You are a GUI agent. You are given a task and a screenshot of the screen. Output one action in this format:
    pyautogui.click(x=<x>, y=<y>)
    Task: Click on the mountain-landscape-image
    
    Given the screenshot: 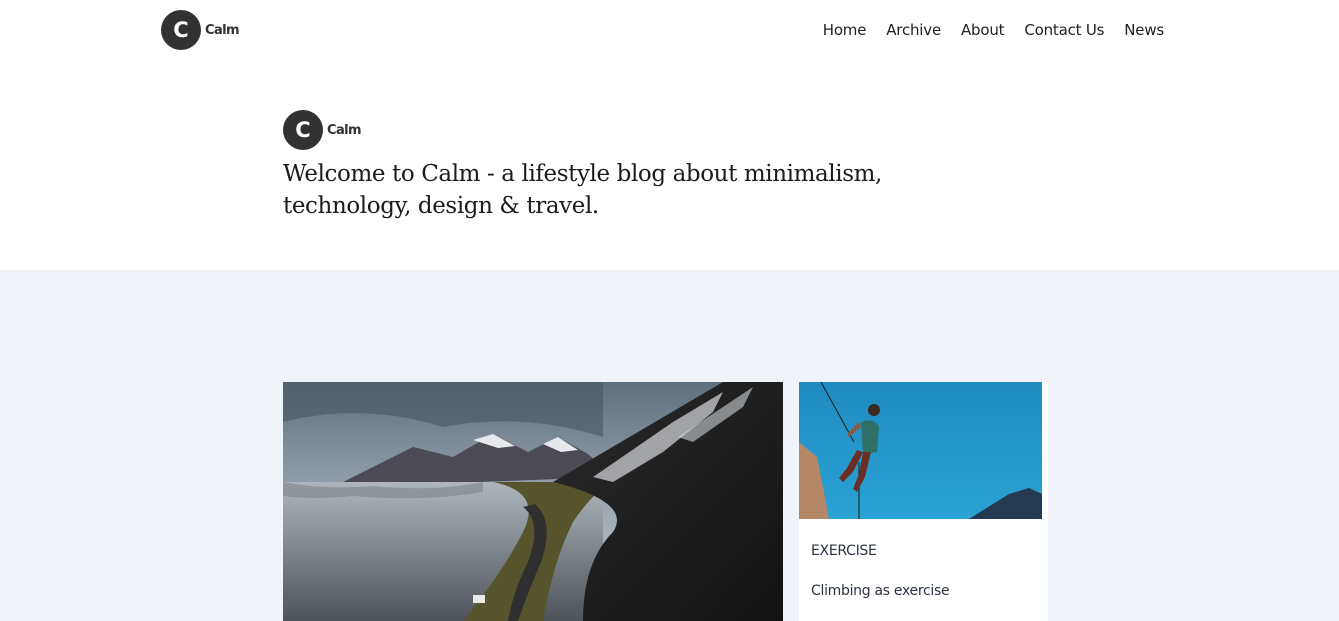 What is the action you would take?
    pyautogui.click(x=533, y=501)
    